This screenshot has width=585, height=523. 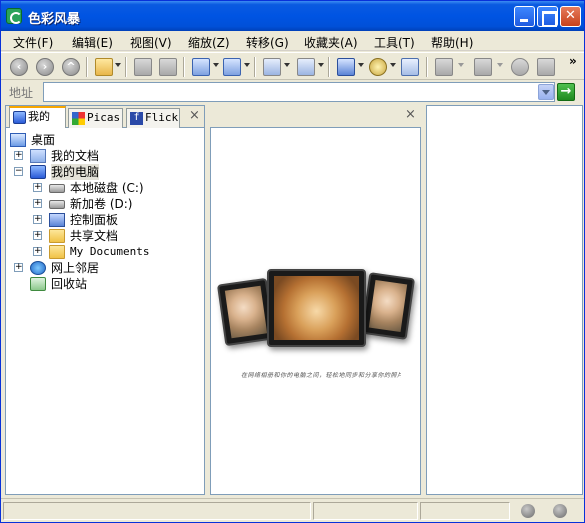 What do you see at coordinates (232, 67) in the screenshot?
I see `thumbnails-icon` at bounding box center [232, 67].